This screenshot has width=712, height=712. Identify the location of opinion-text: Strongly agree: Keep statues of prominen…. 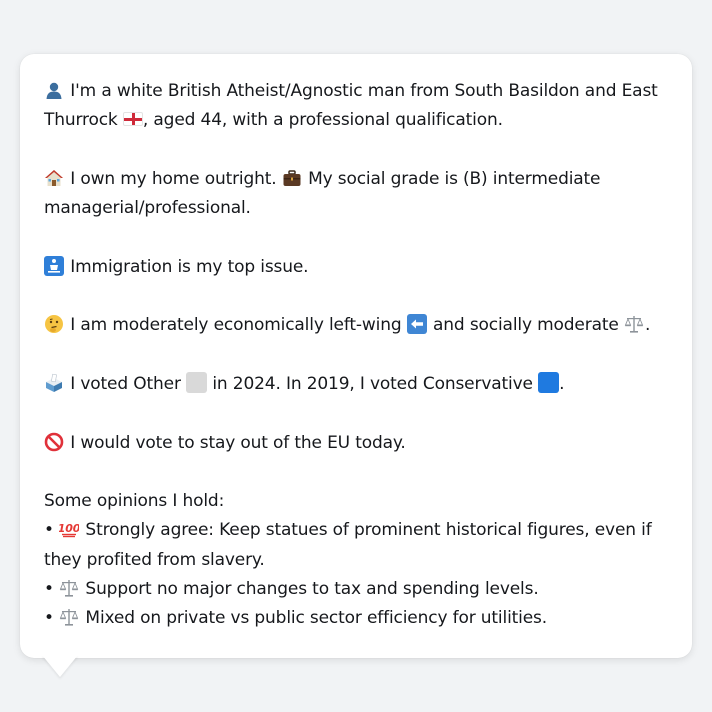
(348, 545).